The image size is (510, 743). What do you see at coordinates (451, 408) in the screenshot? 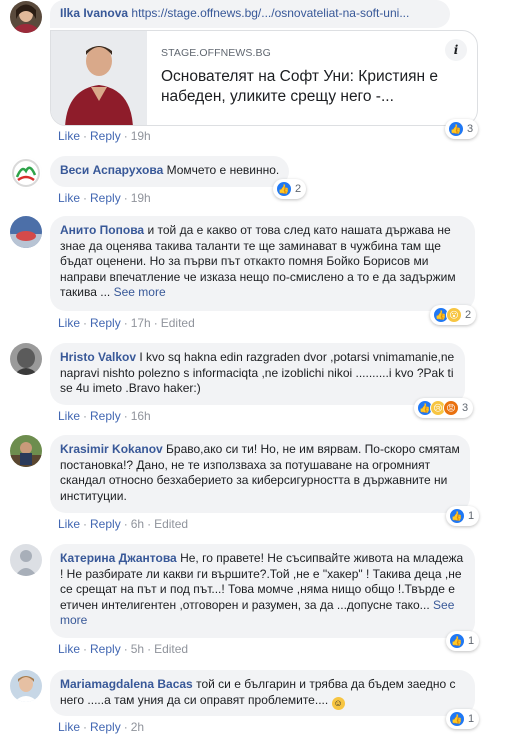
I see `angry-reaction-icon: 😡` at bounding box center [451, 408].